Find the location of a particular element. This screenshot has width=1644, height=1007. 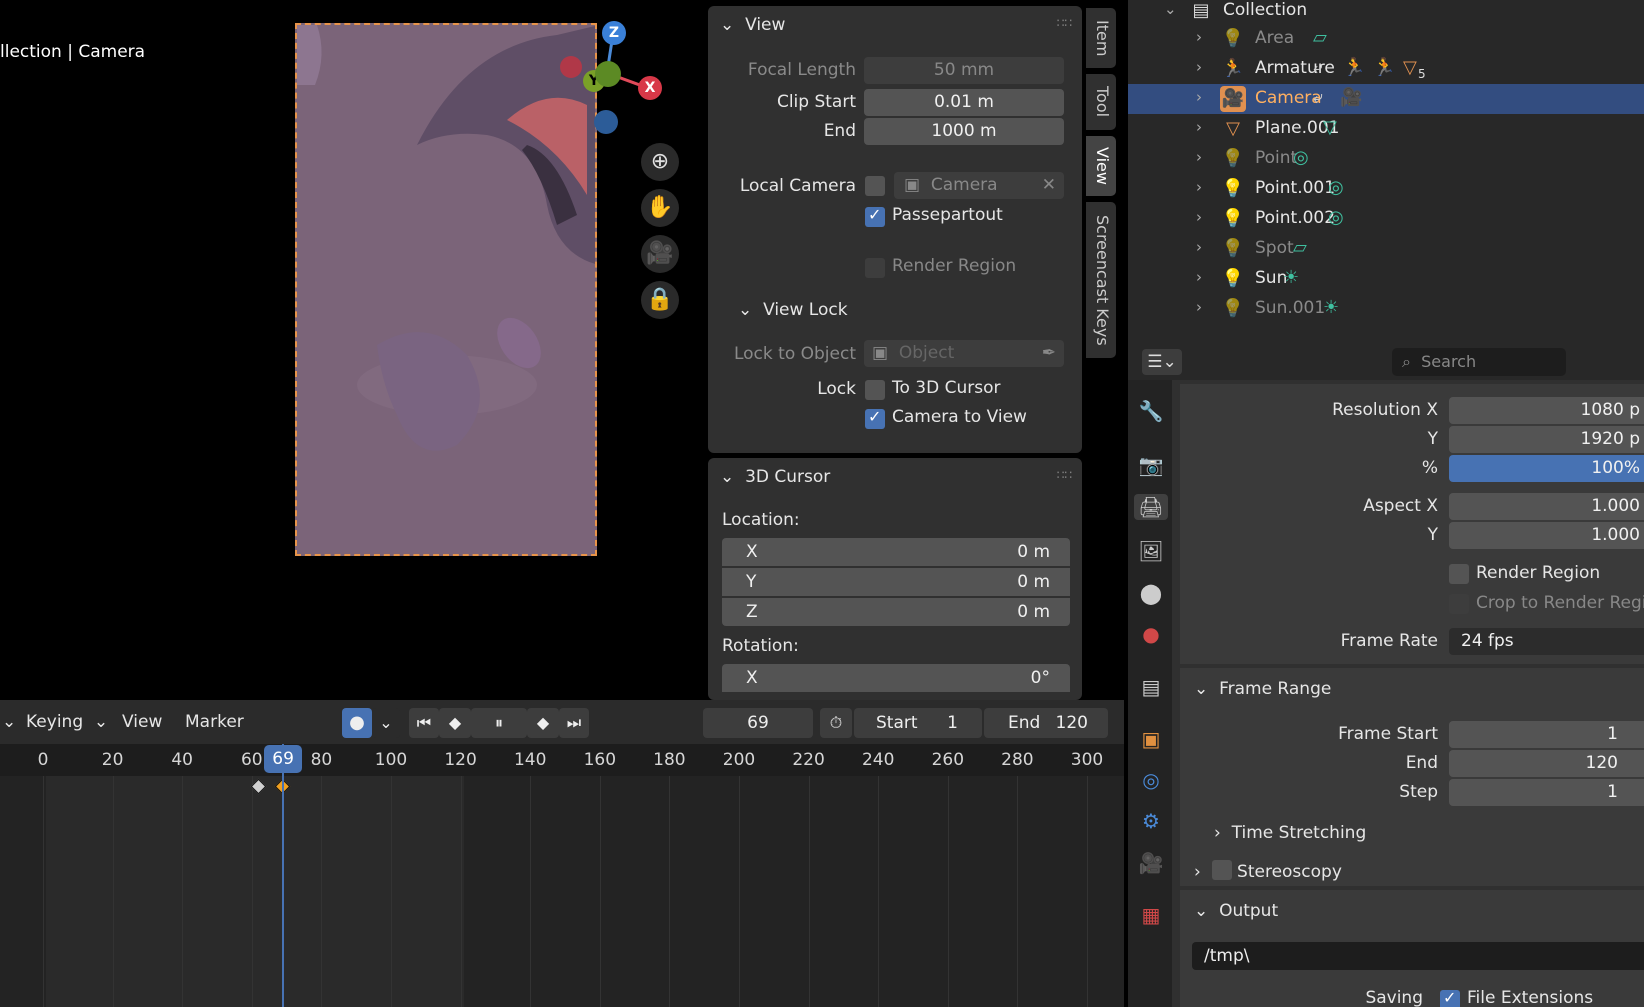

outliner-row: › 🎥 Camera ⤶ 🎥 is located at coordinates (1386, 99).